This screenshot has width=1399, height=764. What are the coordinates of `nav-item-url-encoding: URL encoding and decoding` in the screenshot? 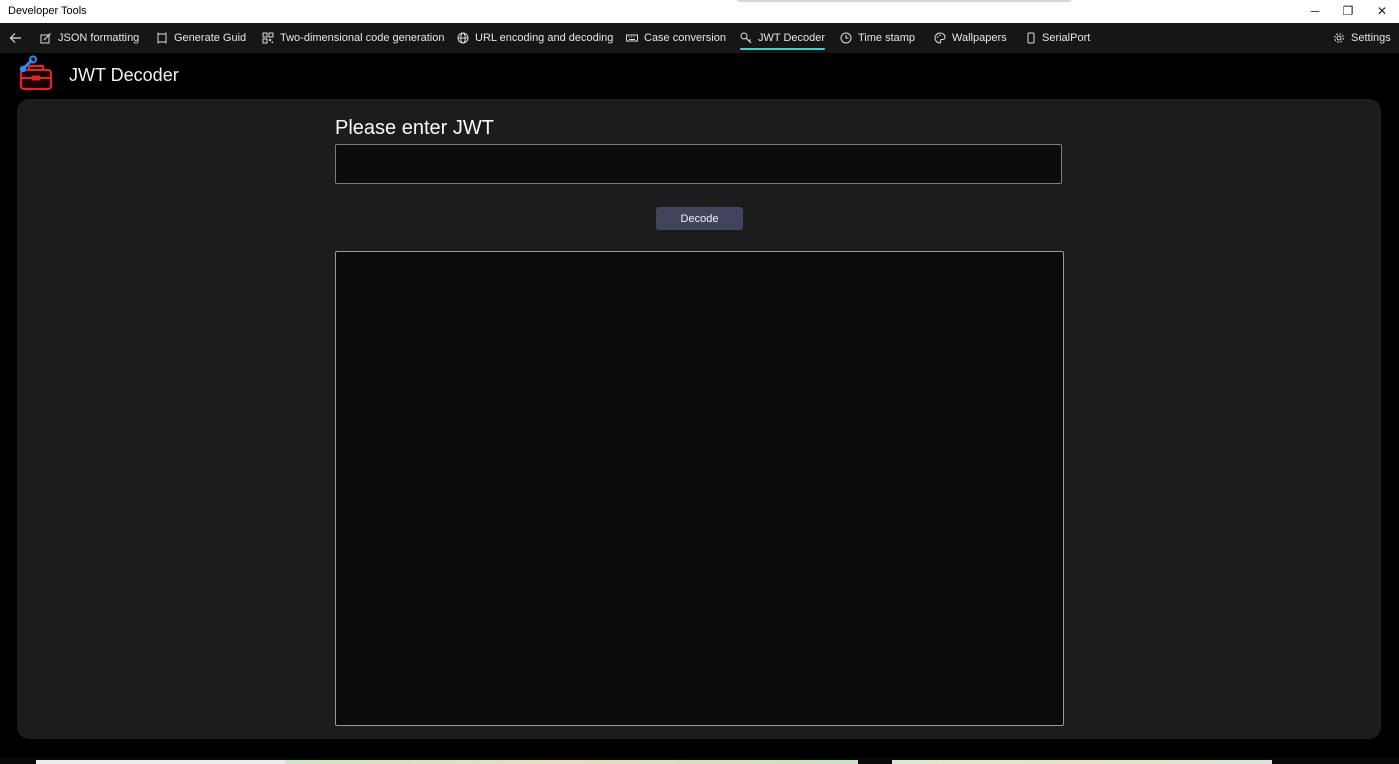 It's located at (535, 38).